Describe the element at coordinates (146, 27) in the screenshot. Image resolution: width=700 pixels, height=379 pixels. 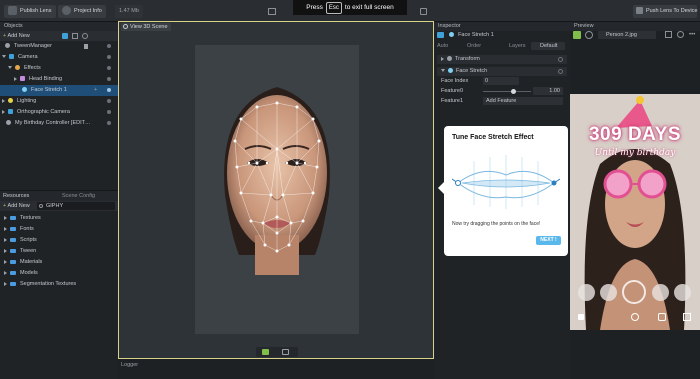
I see `view-3d-scene-button: View 3D Scene` at that location.